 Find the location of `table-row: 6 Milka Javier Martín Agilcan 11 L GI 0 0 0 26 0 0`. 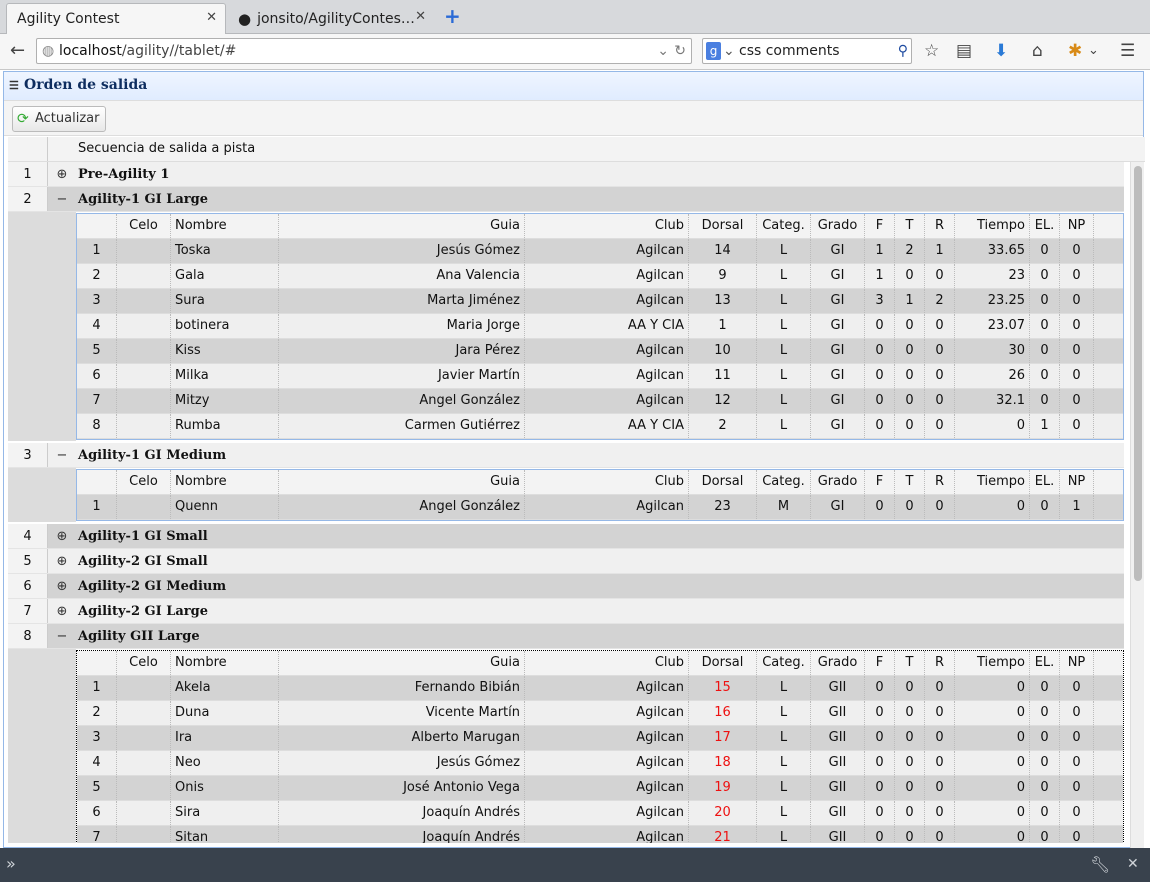

table-row: 6 Milka Javier Martín Agilcan 11 L GI 0 0 0 26 0 0 is located at coordinates (600, 376).